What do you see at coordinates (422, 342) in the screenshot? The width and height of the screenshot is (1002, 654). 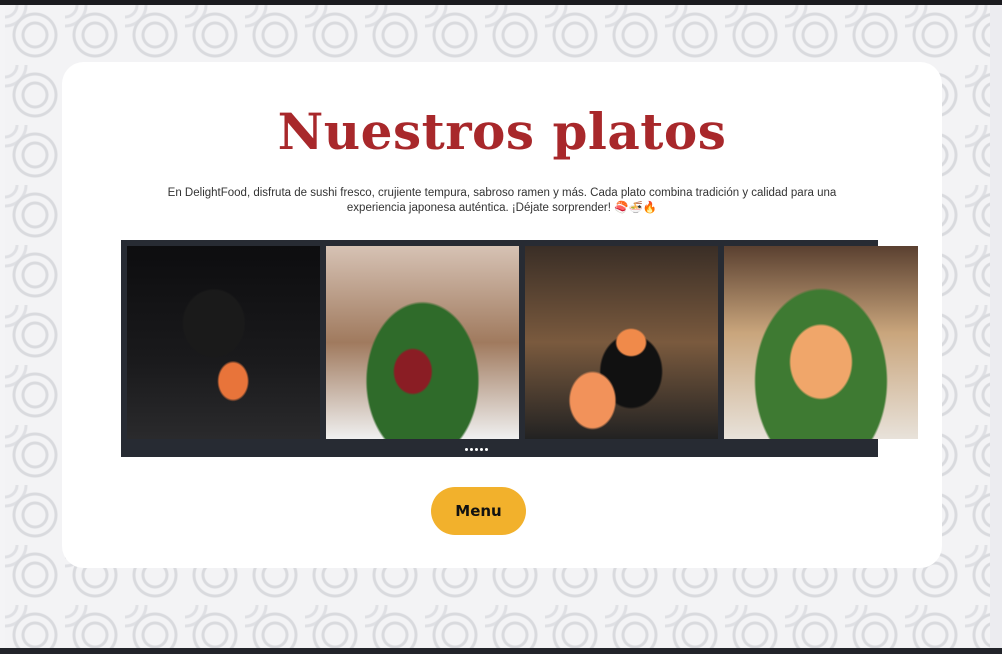 I see `slide-tuna-nigiri` at bounding box center [422, 342].